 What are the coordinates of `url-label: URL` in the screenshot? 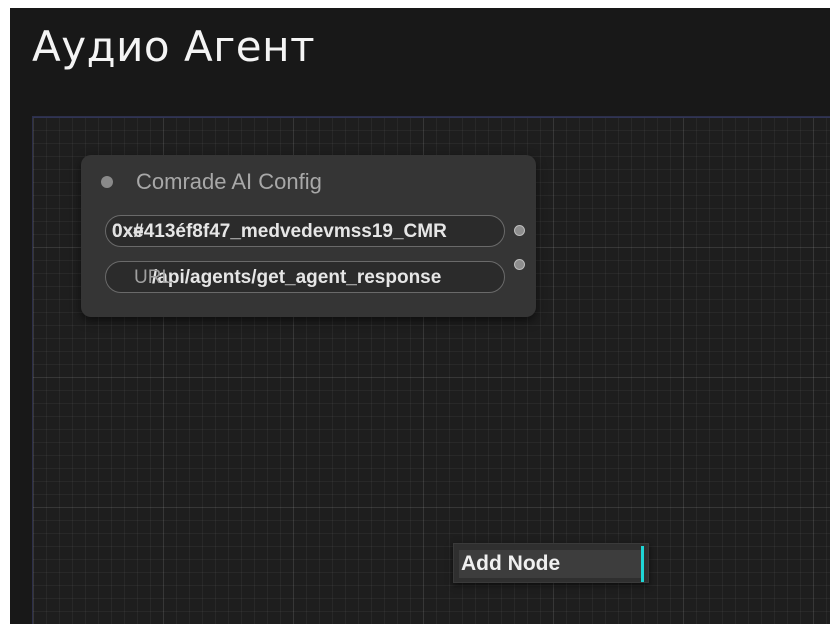 It's located at (153, 277).